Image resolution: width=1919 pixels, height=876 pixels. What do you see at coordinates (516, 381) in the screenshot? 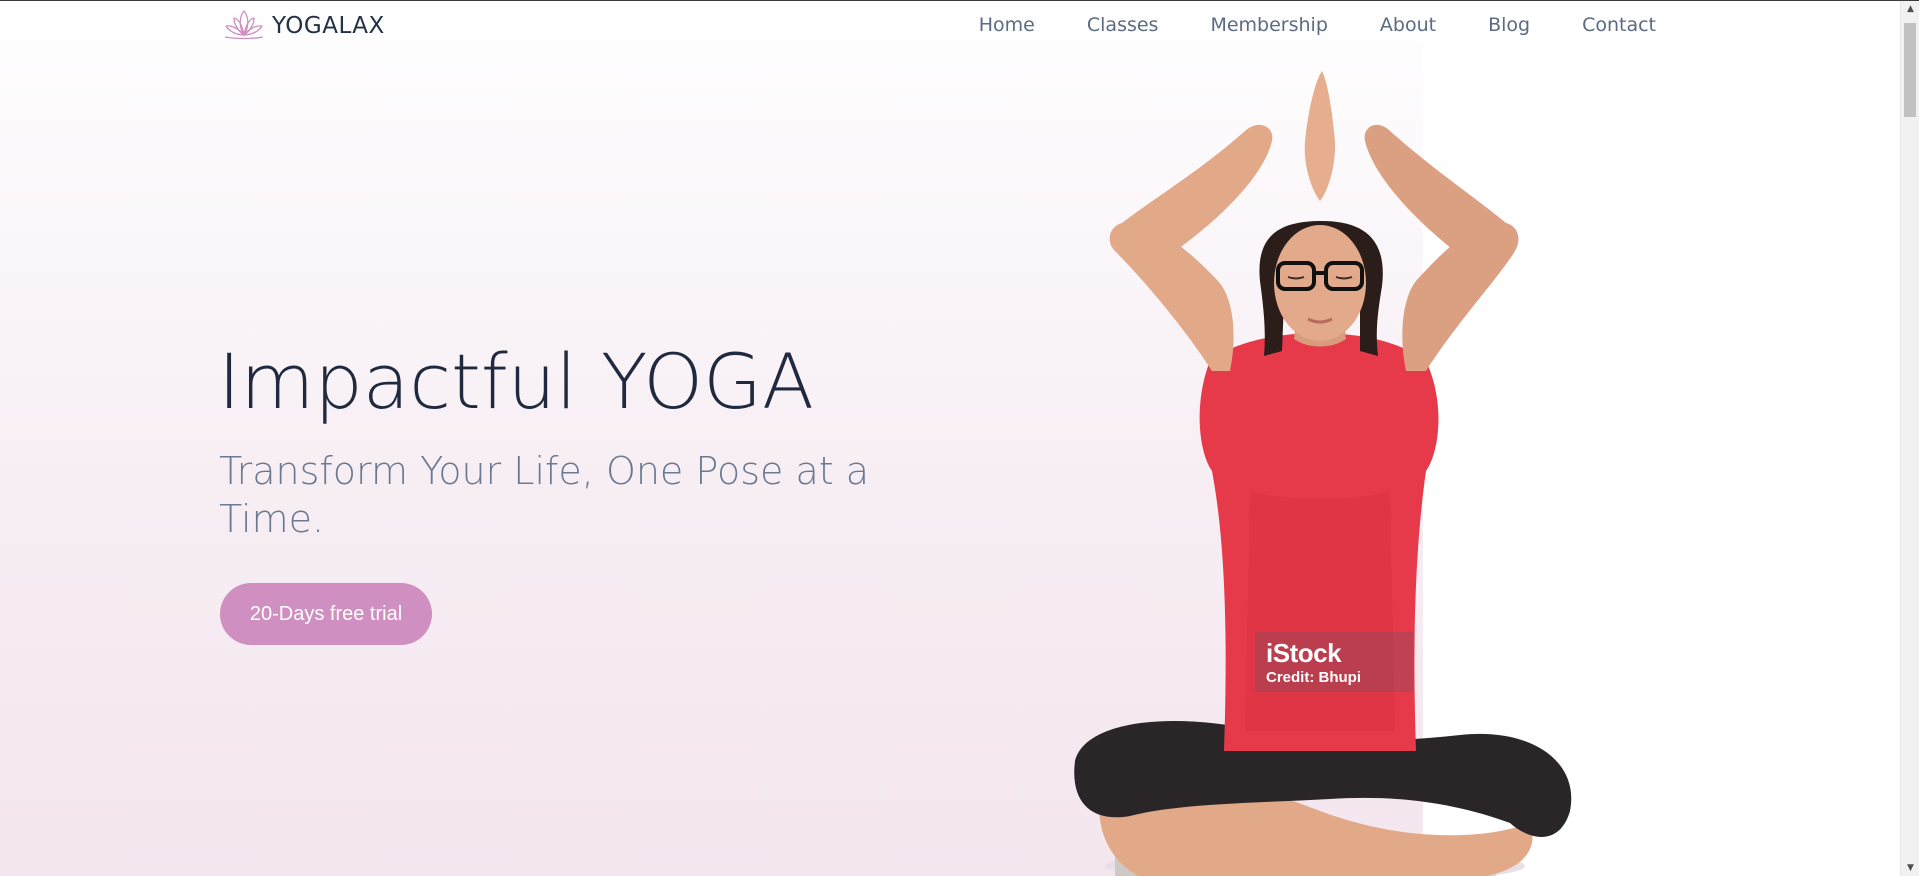
I see `hero-title: Impactful YOGA` at bounding box center [516, 381].